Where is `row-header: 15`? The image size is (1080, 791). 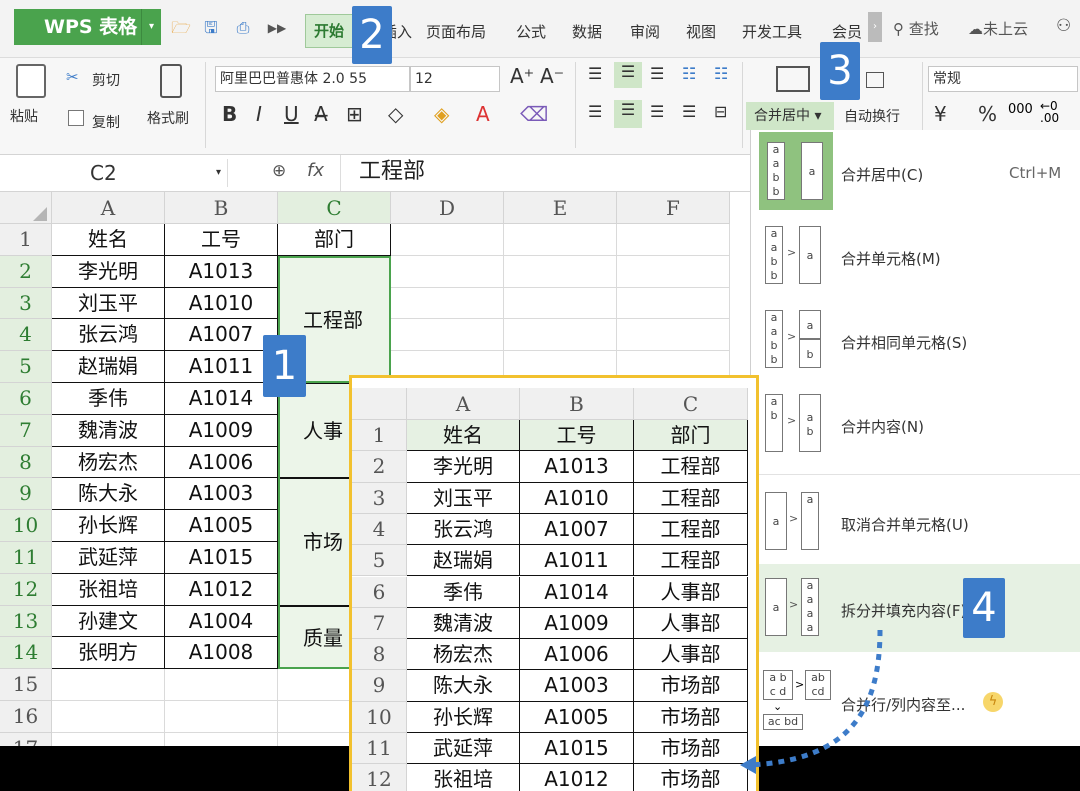 row-header: 15 is located at coordinates (26, 685).